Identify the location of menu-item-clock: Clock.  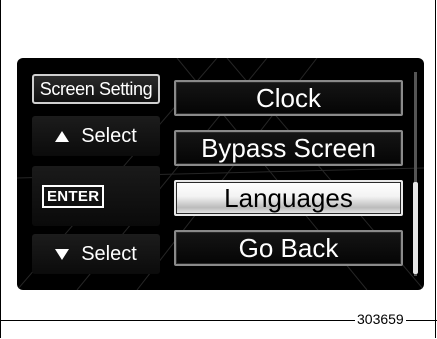
(288, 98).